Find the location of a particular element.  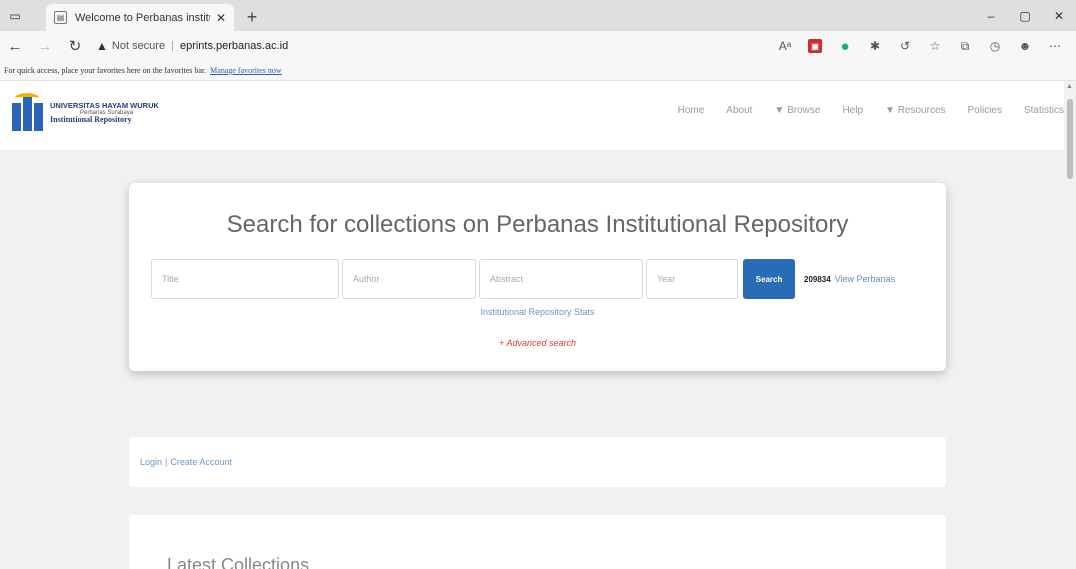

search-button: Search is located at coordinates (769, 279).